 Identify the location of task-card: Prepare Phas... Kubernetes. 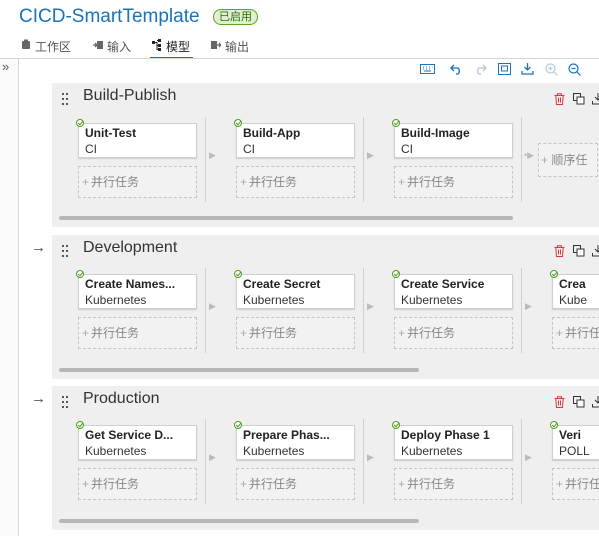
(294, 440).